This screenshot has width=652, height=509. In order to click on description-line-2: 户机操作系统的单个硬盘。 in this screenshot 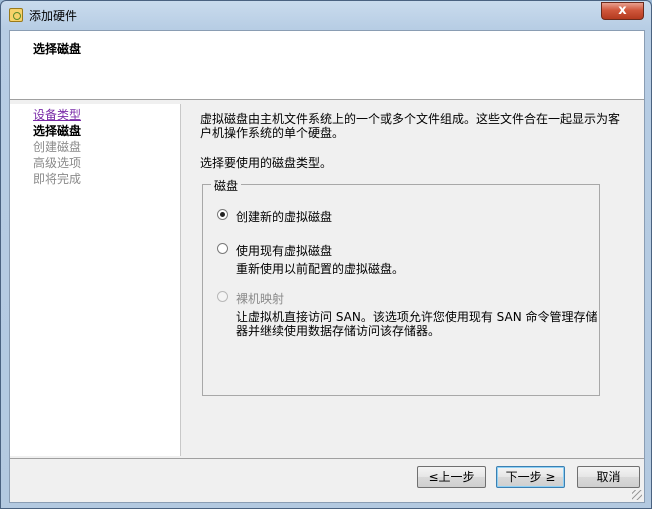, I will do `click(272, 133)`.